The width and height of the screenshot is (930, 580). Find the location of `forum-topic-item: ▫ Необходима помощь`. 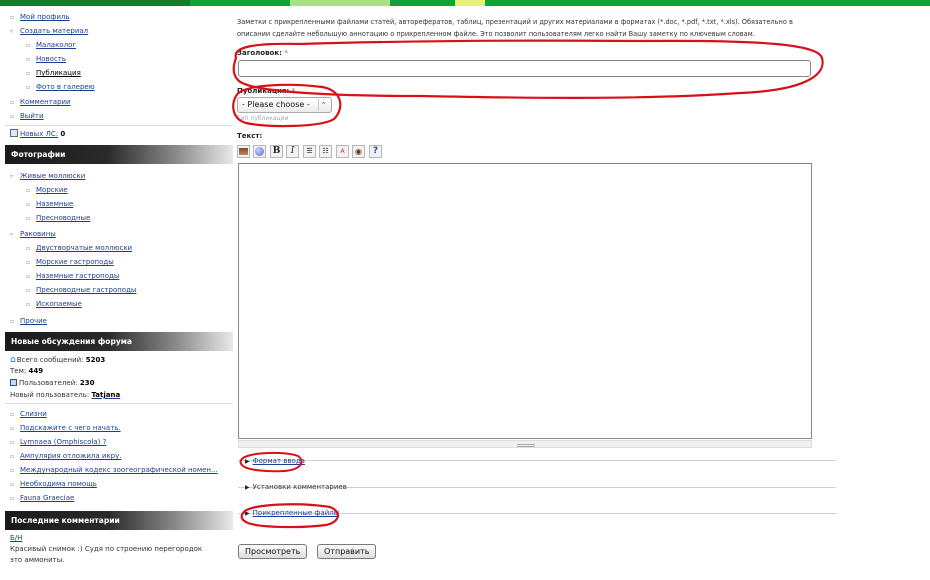

forum-topic-item: ▫ Необходима помощь is located at coordinates (53, 484).